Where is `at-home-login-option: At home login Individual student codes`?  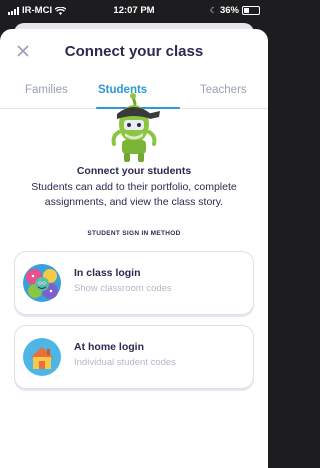
at-home-login-option: At home login Individual student codes is located at coordinates (134, 357).